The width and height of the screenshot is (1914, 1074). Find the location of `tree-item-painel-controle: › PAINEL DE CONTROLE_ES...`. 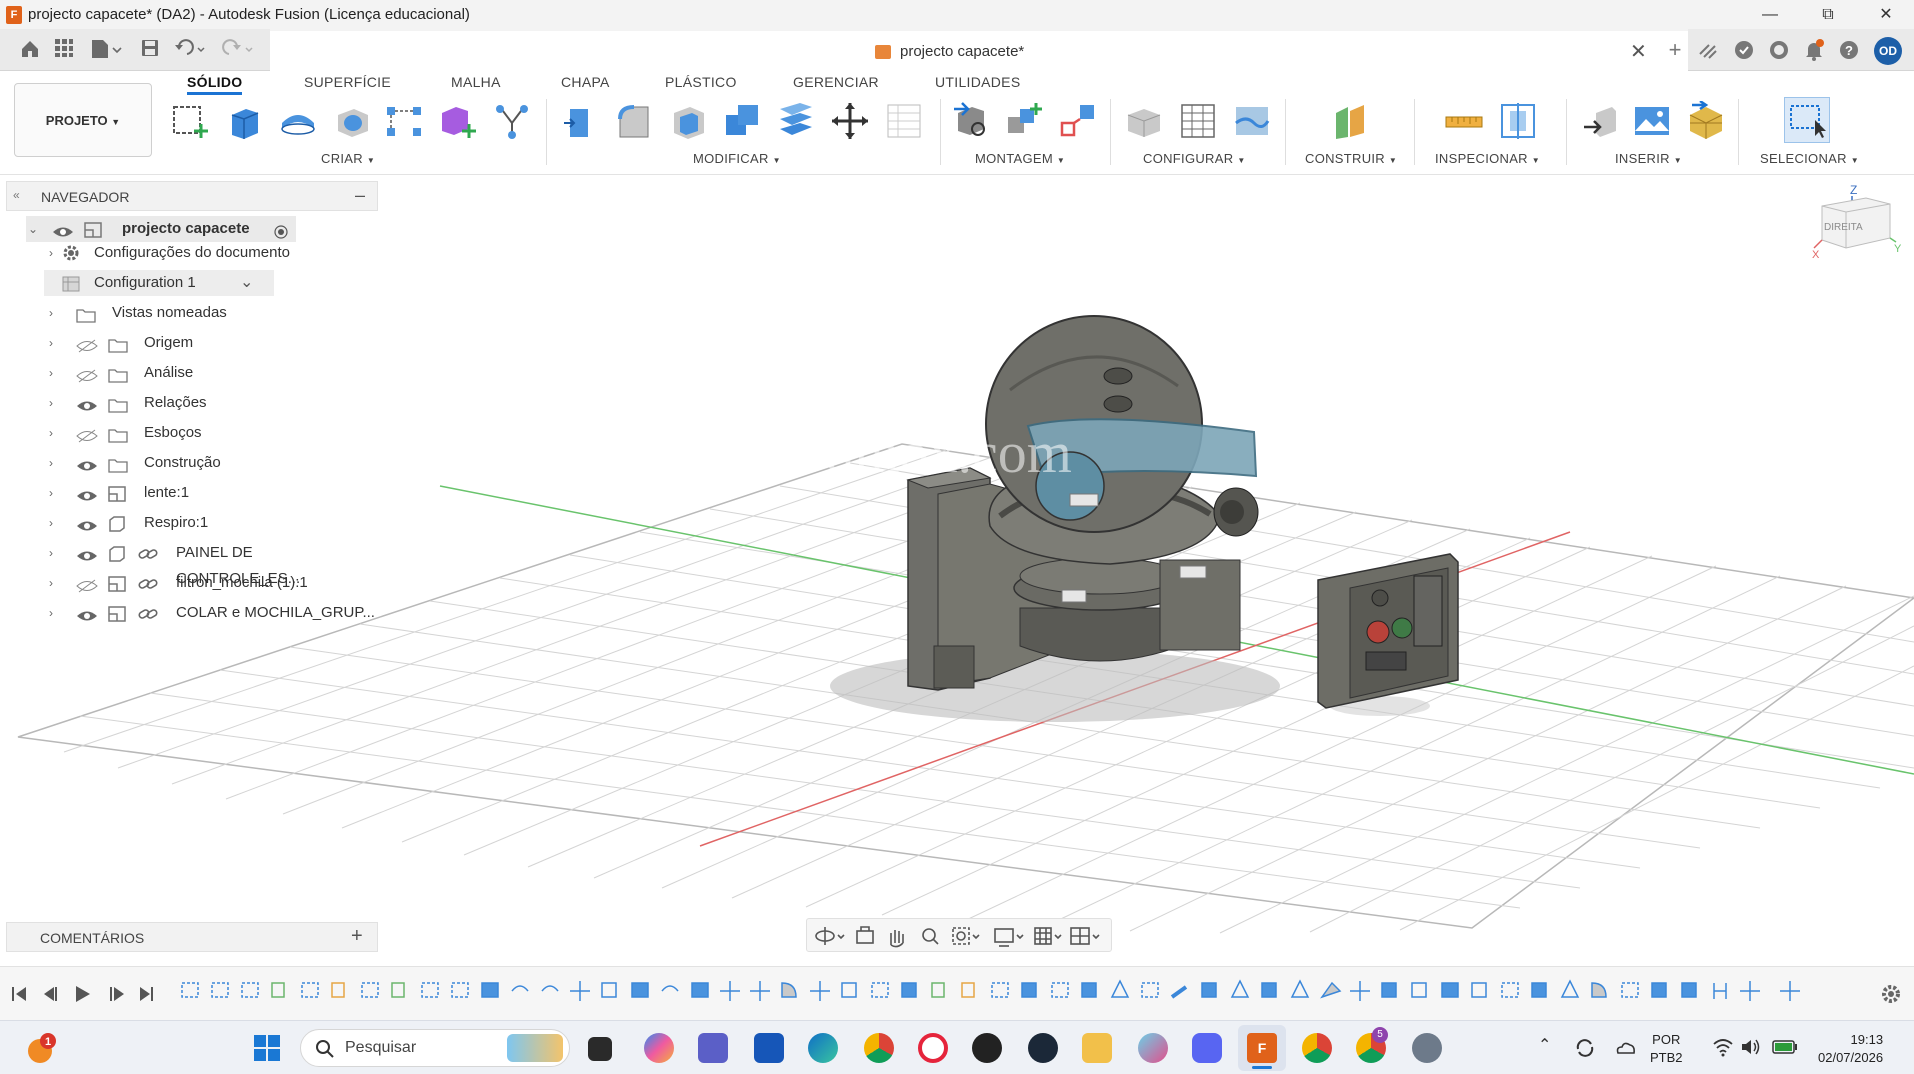

tree-item-painel-controle: › PAINEL DE CONTROLE_ES... is located at coordinates (211, 563).